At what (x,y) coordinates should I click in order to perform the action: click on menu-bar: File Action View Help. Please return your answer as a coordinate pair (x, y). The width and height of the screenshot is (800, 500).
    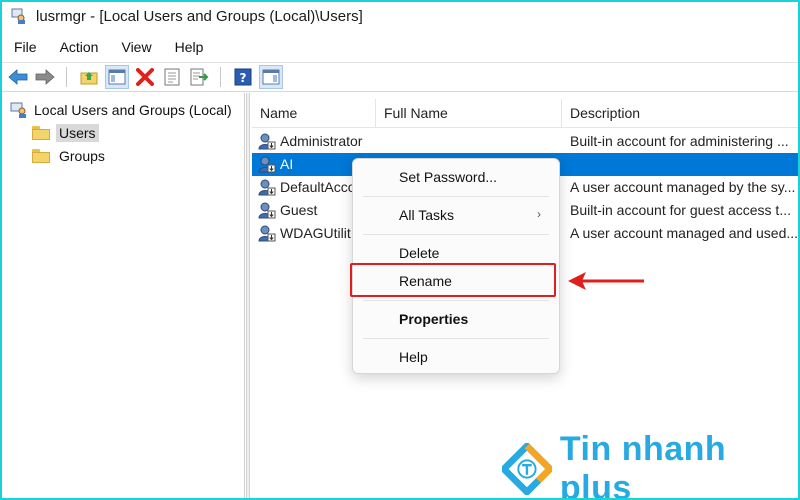
    Looking at the image, I should click on (108, 47).